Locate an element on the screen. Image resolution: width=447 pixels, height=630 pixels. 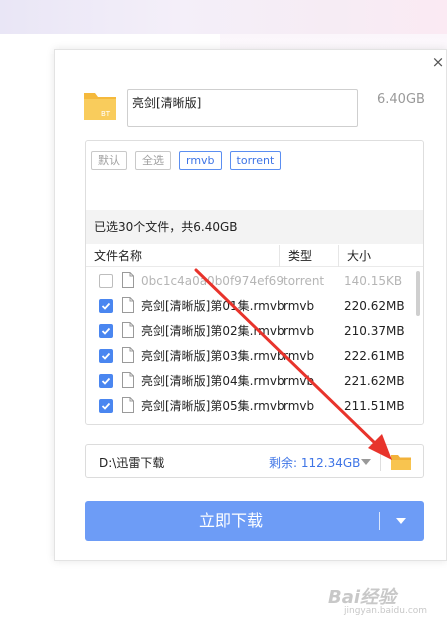
file-name: 亮剑[清晰版]第04集.rmvb is located at coordinates (213, 381).